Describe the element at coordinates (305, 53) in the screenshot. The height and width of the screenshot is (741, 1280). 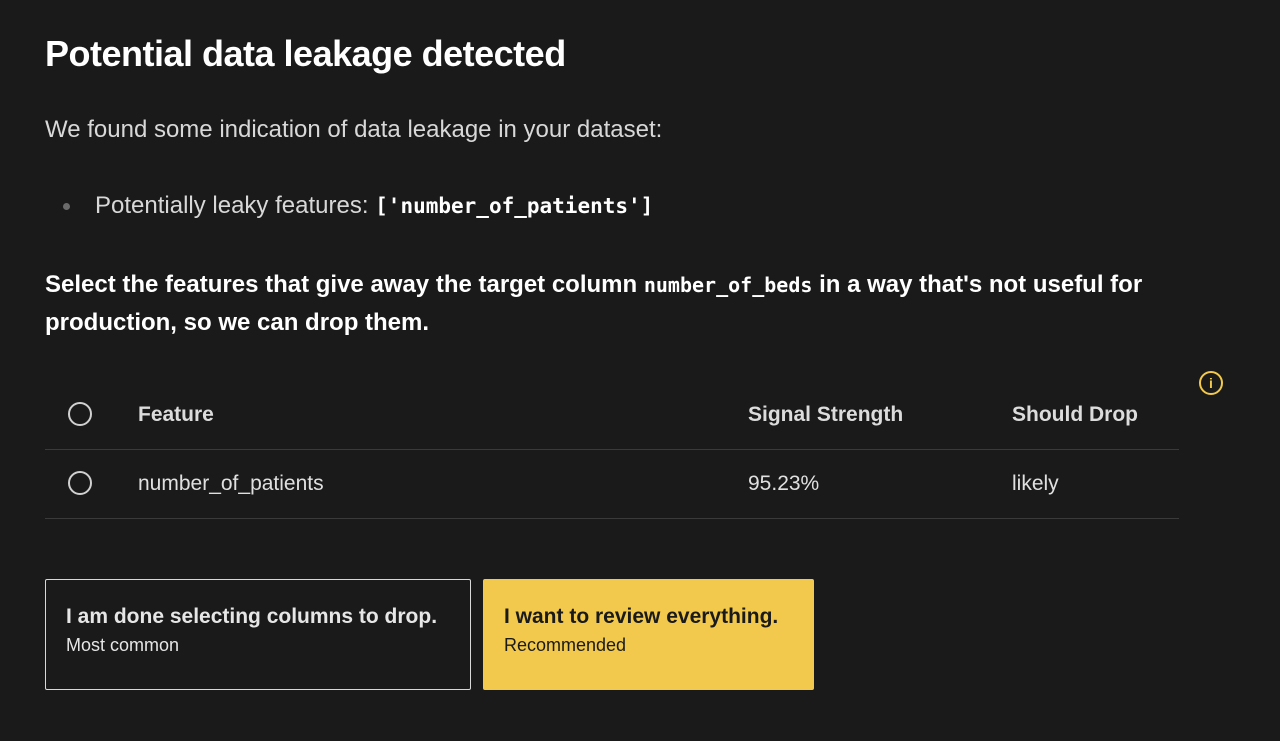
I see `page-title: Potential data leakage detected` at that location.